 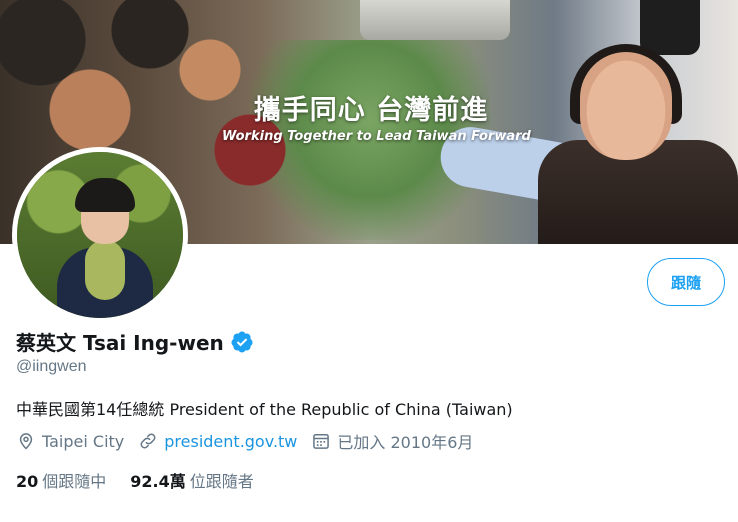 What do you see at coordinates (371, 110) in the screenshot?
I see `banner-title: 攜手同心 台灣前進` at bounding box center [371, 110].